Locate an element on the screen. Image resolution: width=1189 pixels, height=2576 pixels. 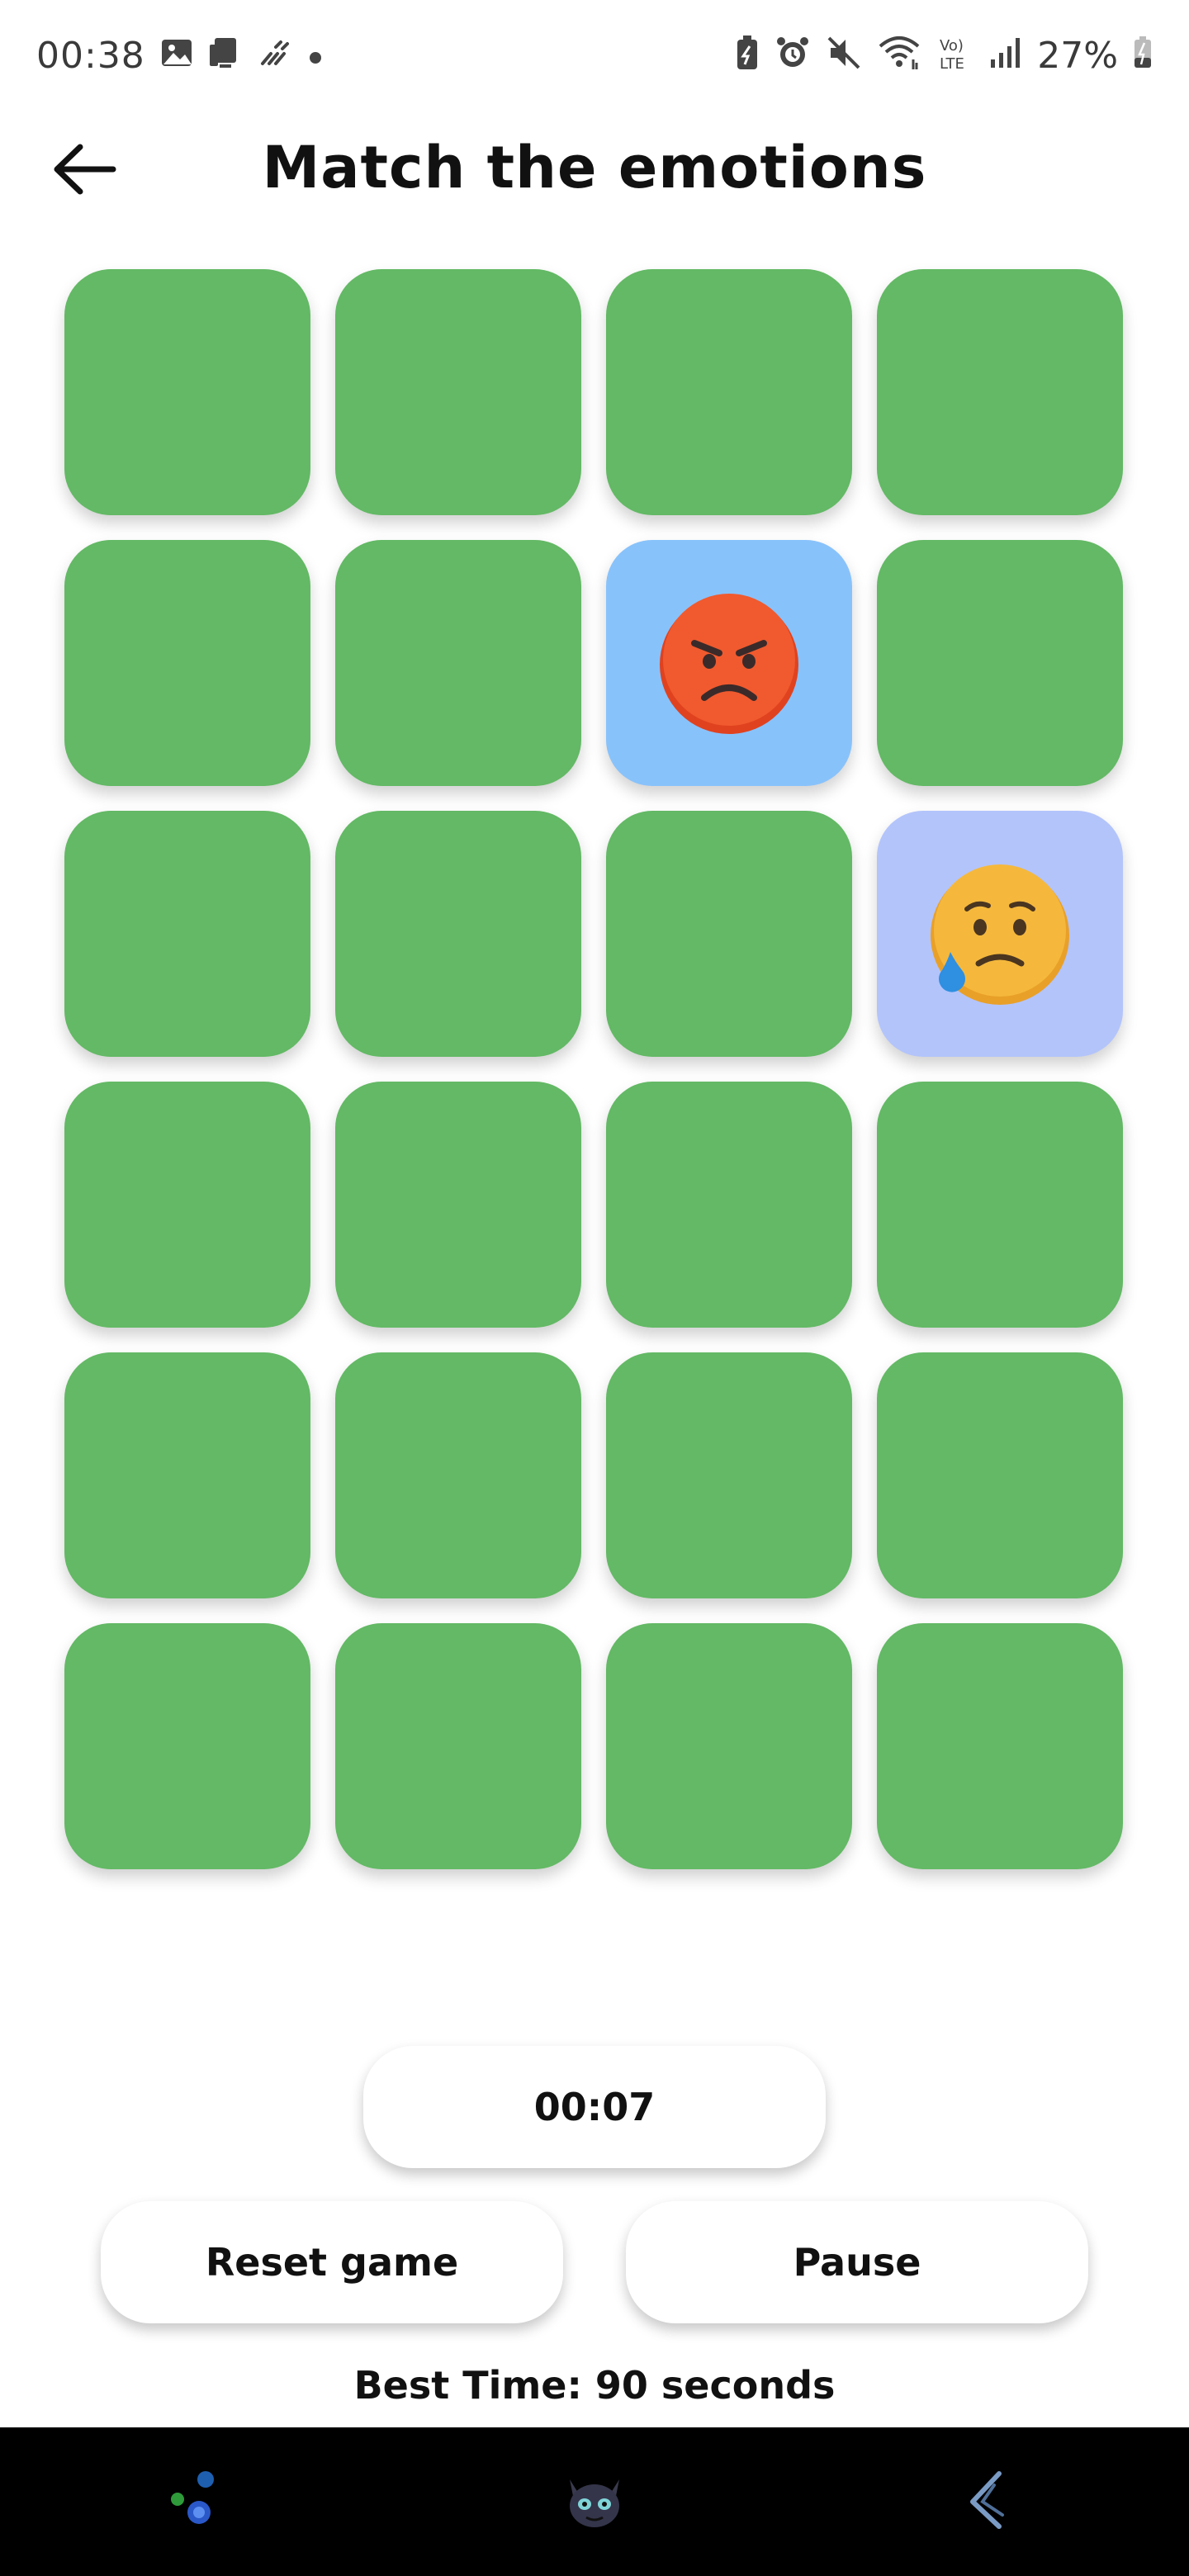
screen-cast-icon is located at coordinates (226, 55).